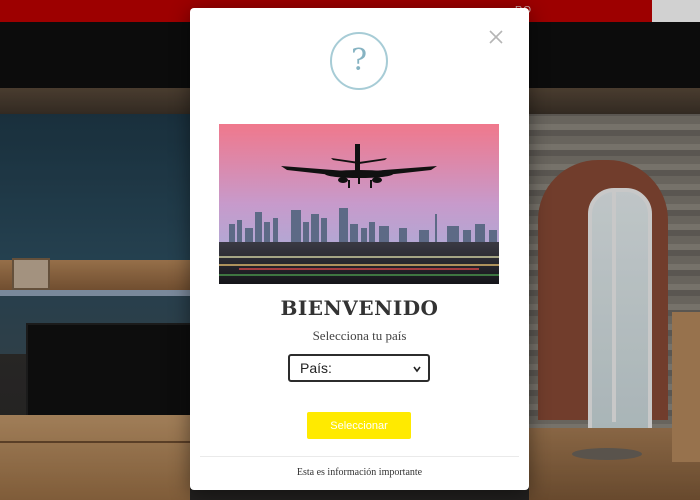  I want to click on close-button, so click(496, 37).